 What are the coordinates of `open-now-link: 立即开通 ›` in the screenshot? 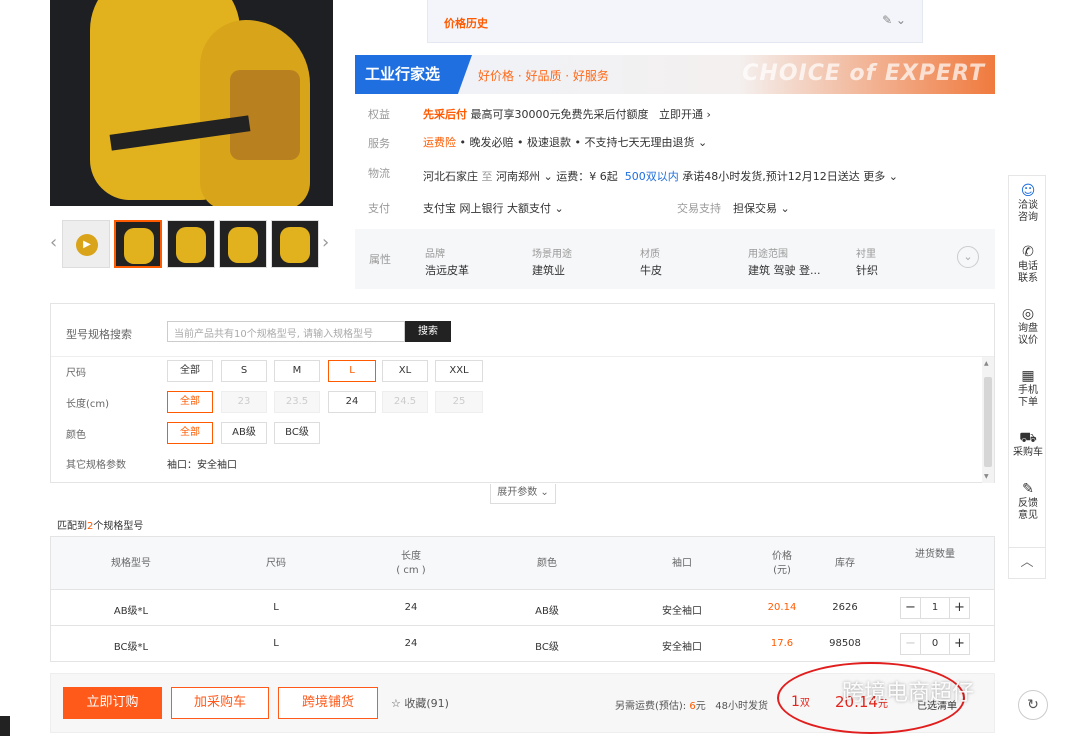 It's located at (685, 114).